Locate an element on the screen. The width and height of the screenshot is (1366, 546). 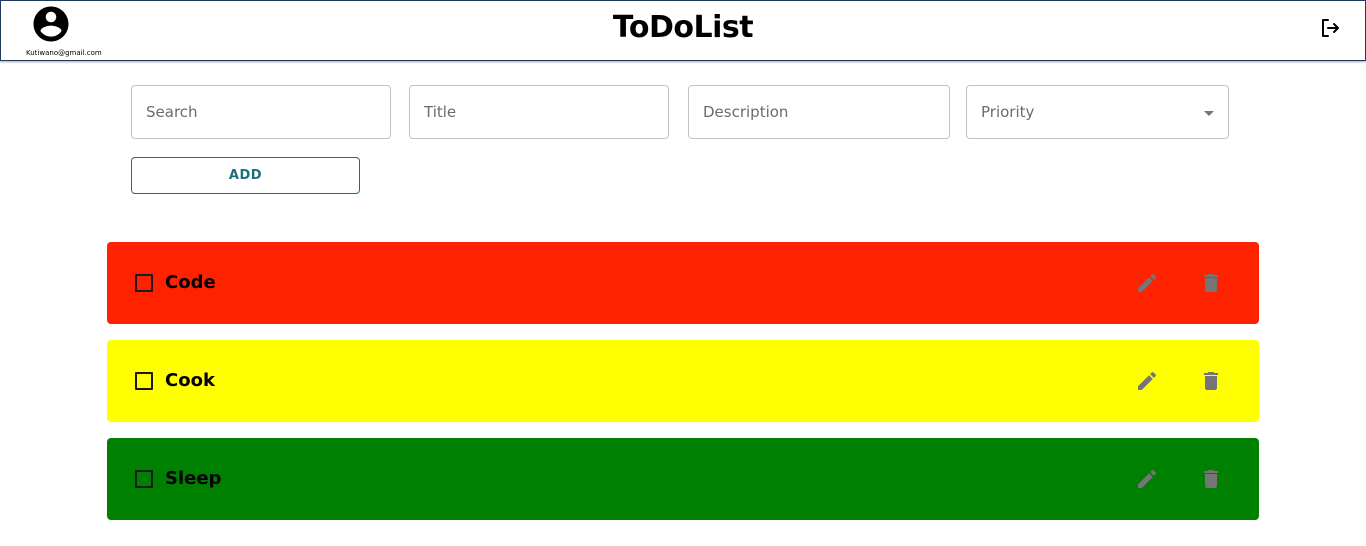
todo-label: Cook is located at coordinates (190, 380).